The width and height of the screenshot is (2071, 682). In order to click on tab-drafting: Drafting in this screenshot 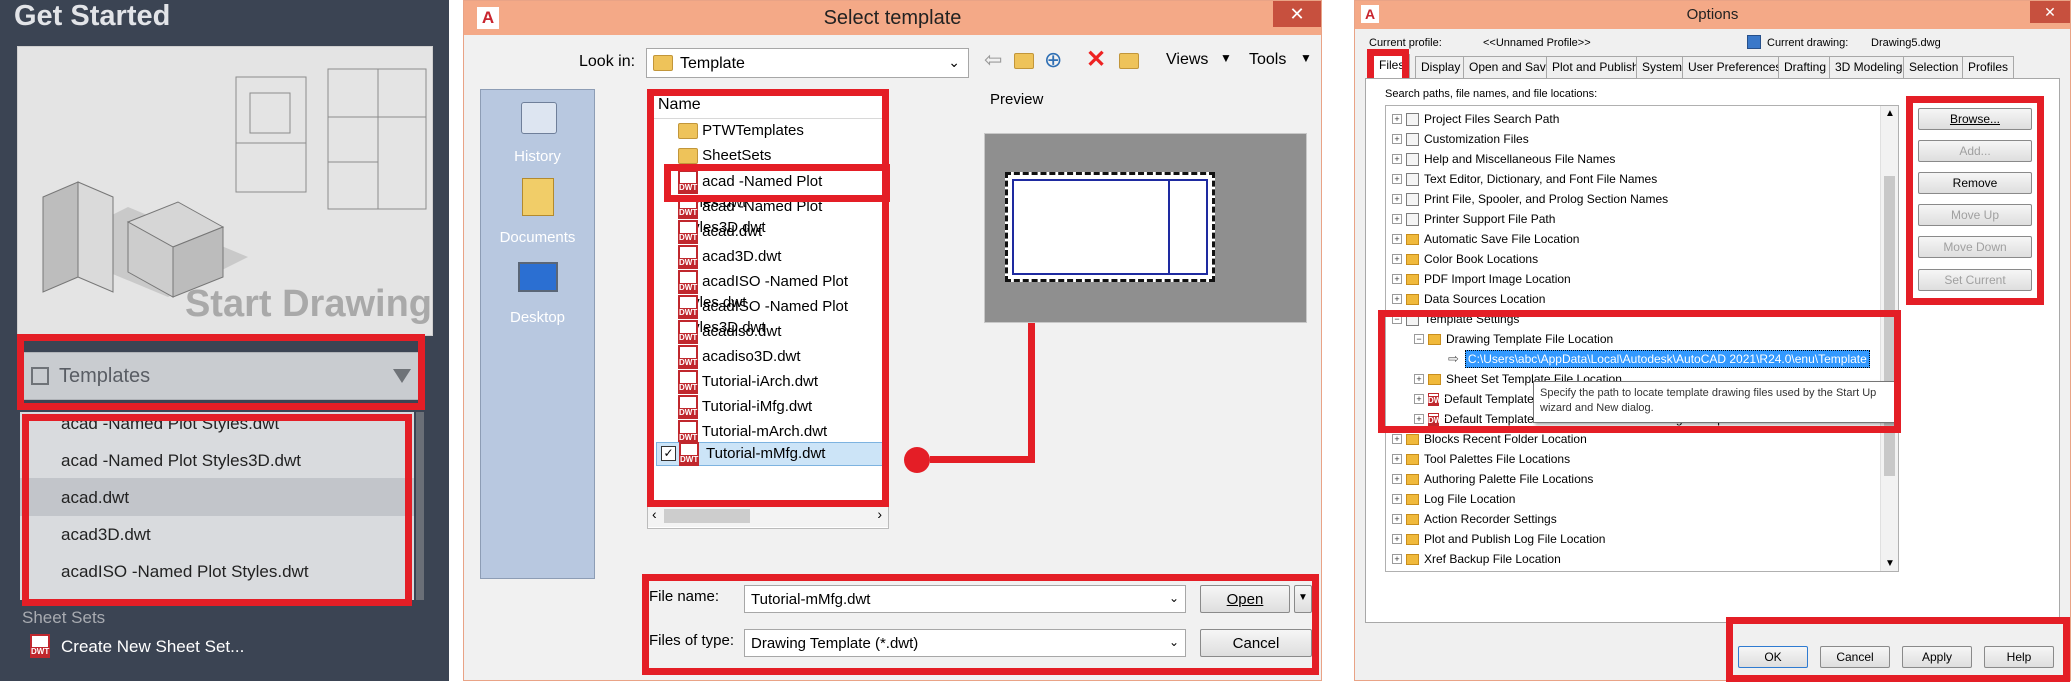, I will do `click(1805, 67)`.